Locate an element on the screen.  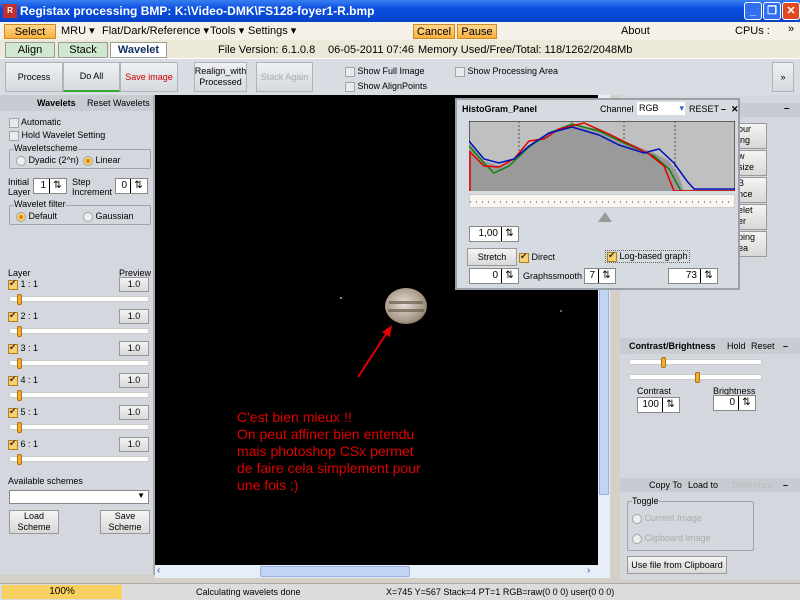
minimize-button: _ is located at coordinates (753, 11).